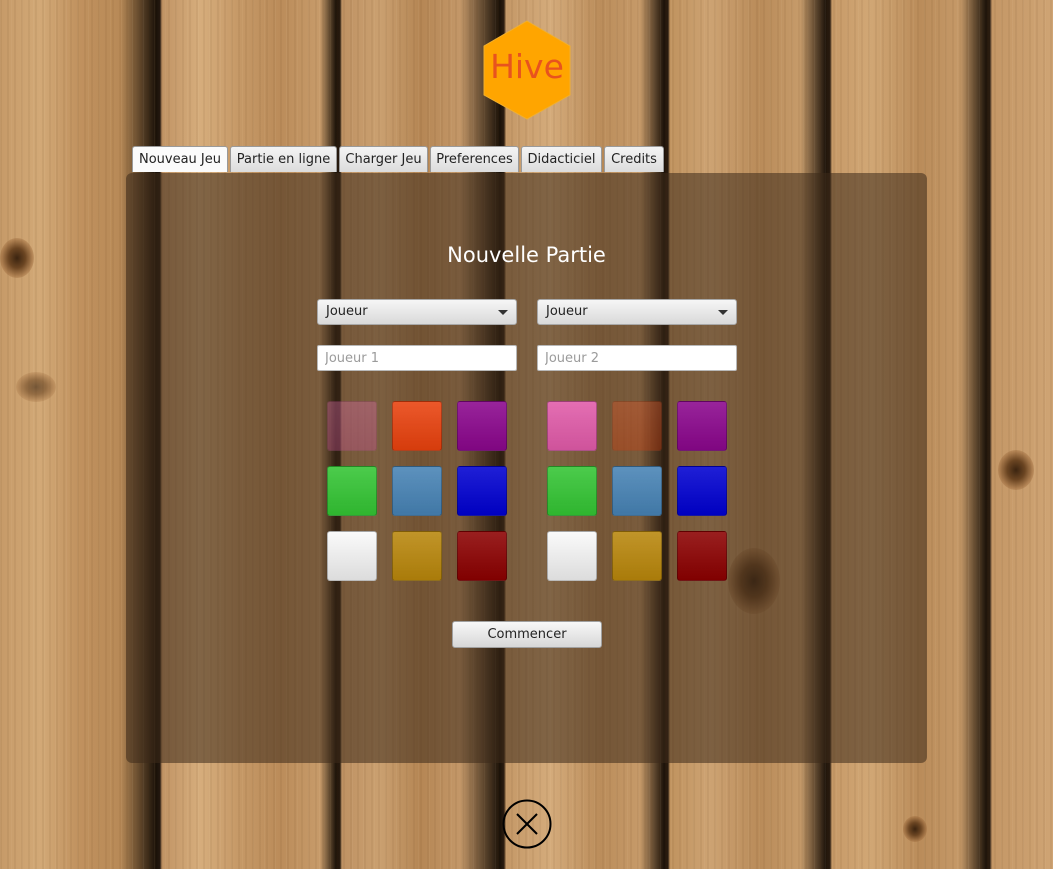  What do you see at coordinates (637, 556) in the screenshot?
I see `player2-color-gold` at bounding box center [637, 556].